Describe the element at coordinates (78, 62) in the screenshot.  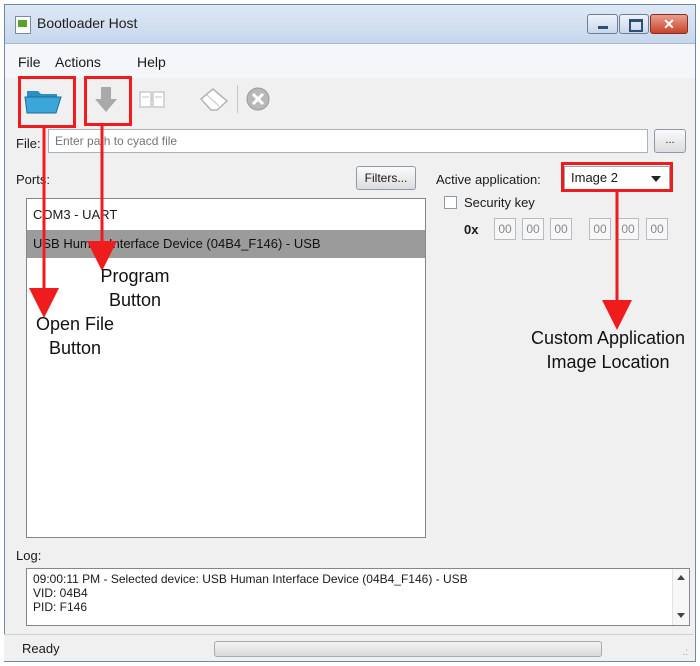
I see `menu-actions: Actions` at that location.